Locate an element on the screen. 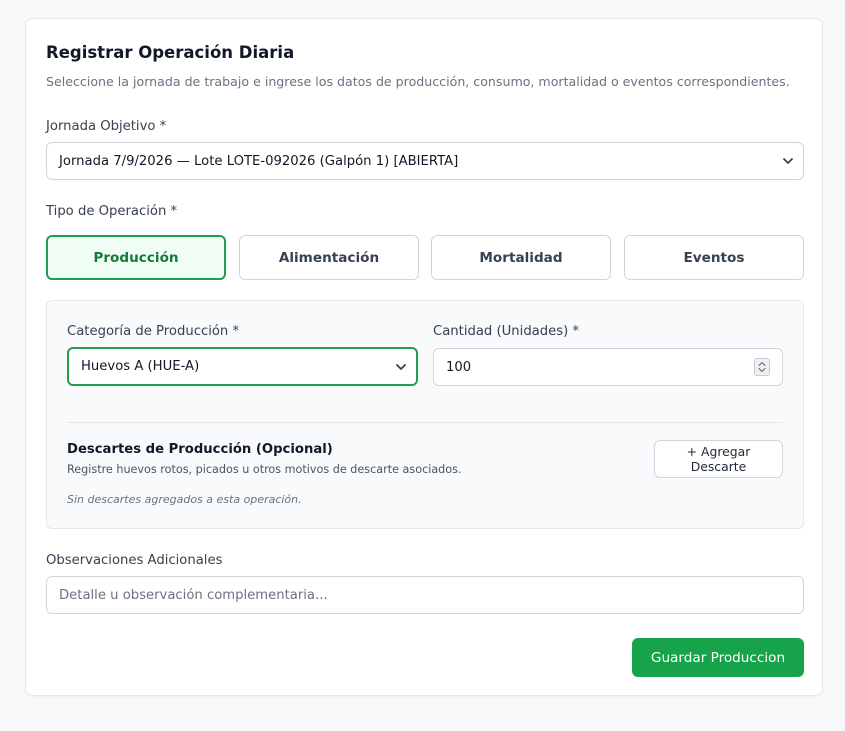 This screenshot has height=731, width=845. panel-divider is located at coordinates (425, 422).